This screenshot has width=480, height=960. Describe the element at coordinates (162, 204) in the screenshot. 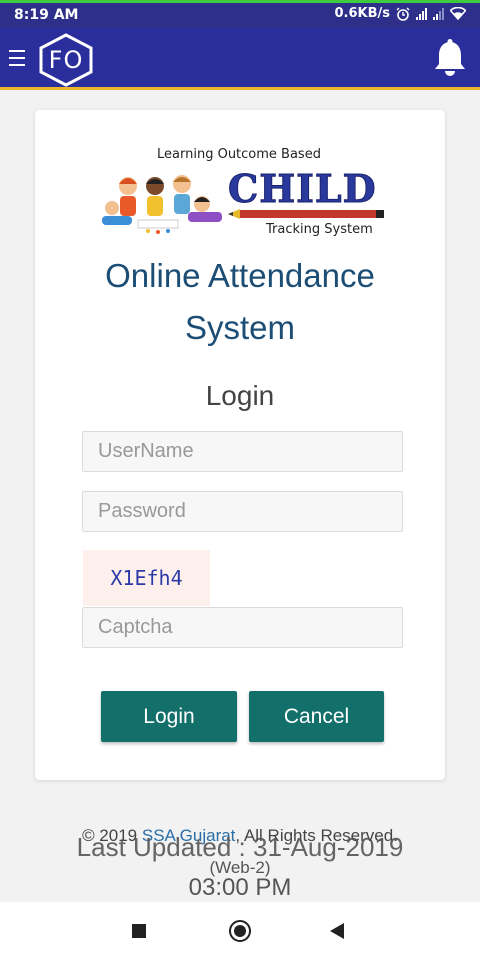

I see `children-illustration-icon` at that location.